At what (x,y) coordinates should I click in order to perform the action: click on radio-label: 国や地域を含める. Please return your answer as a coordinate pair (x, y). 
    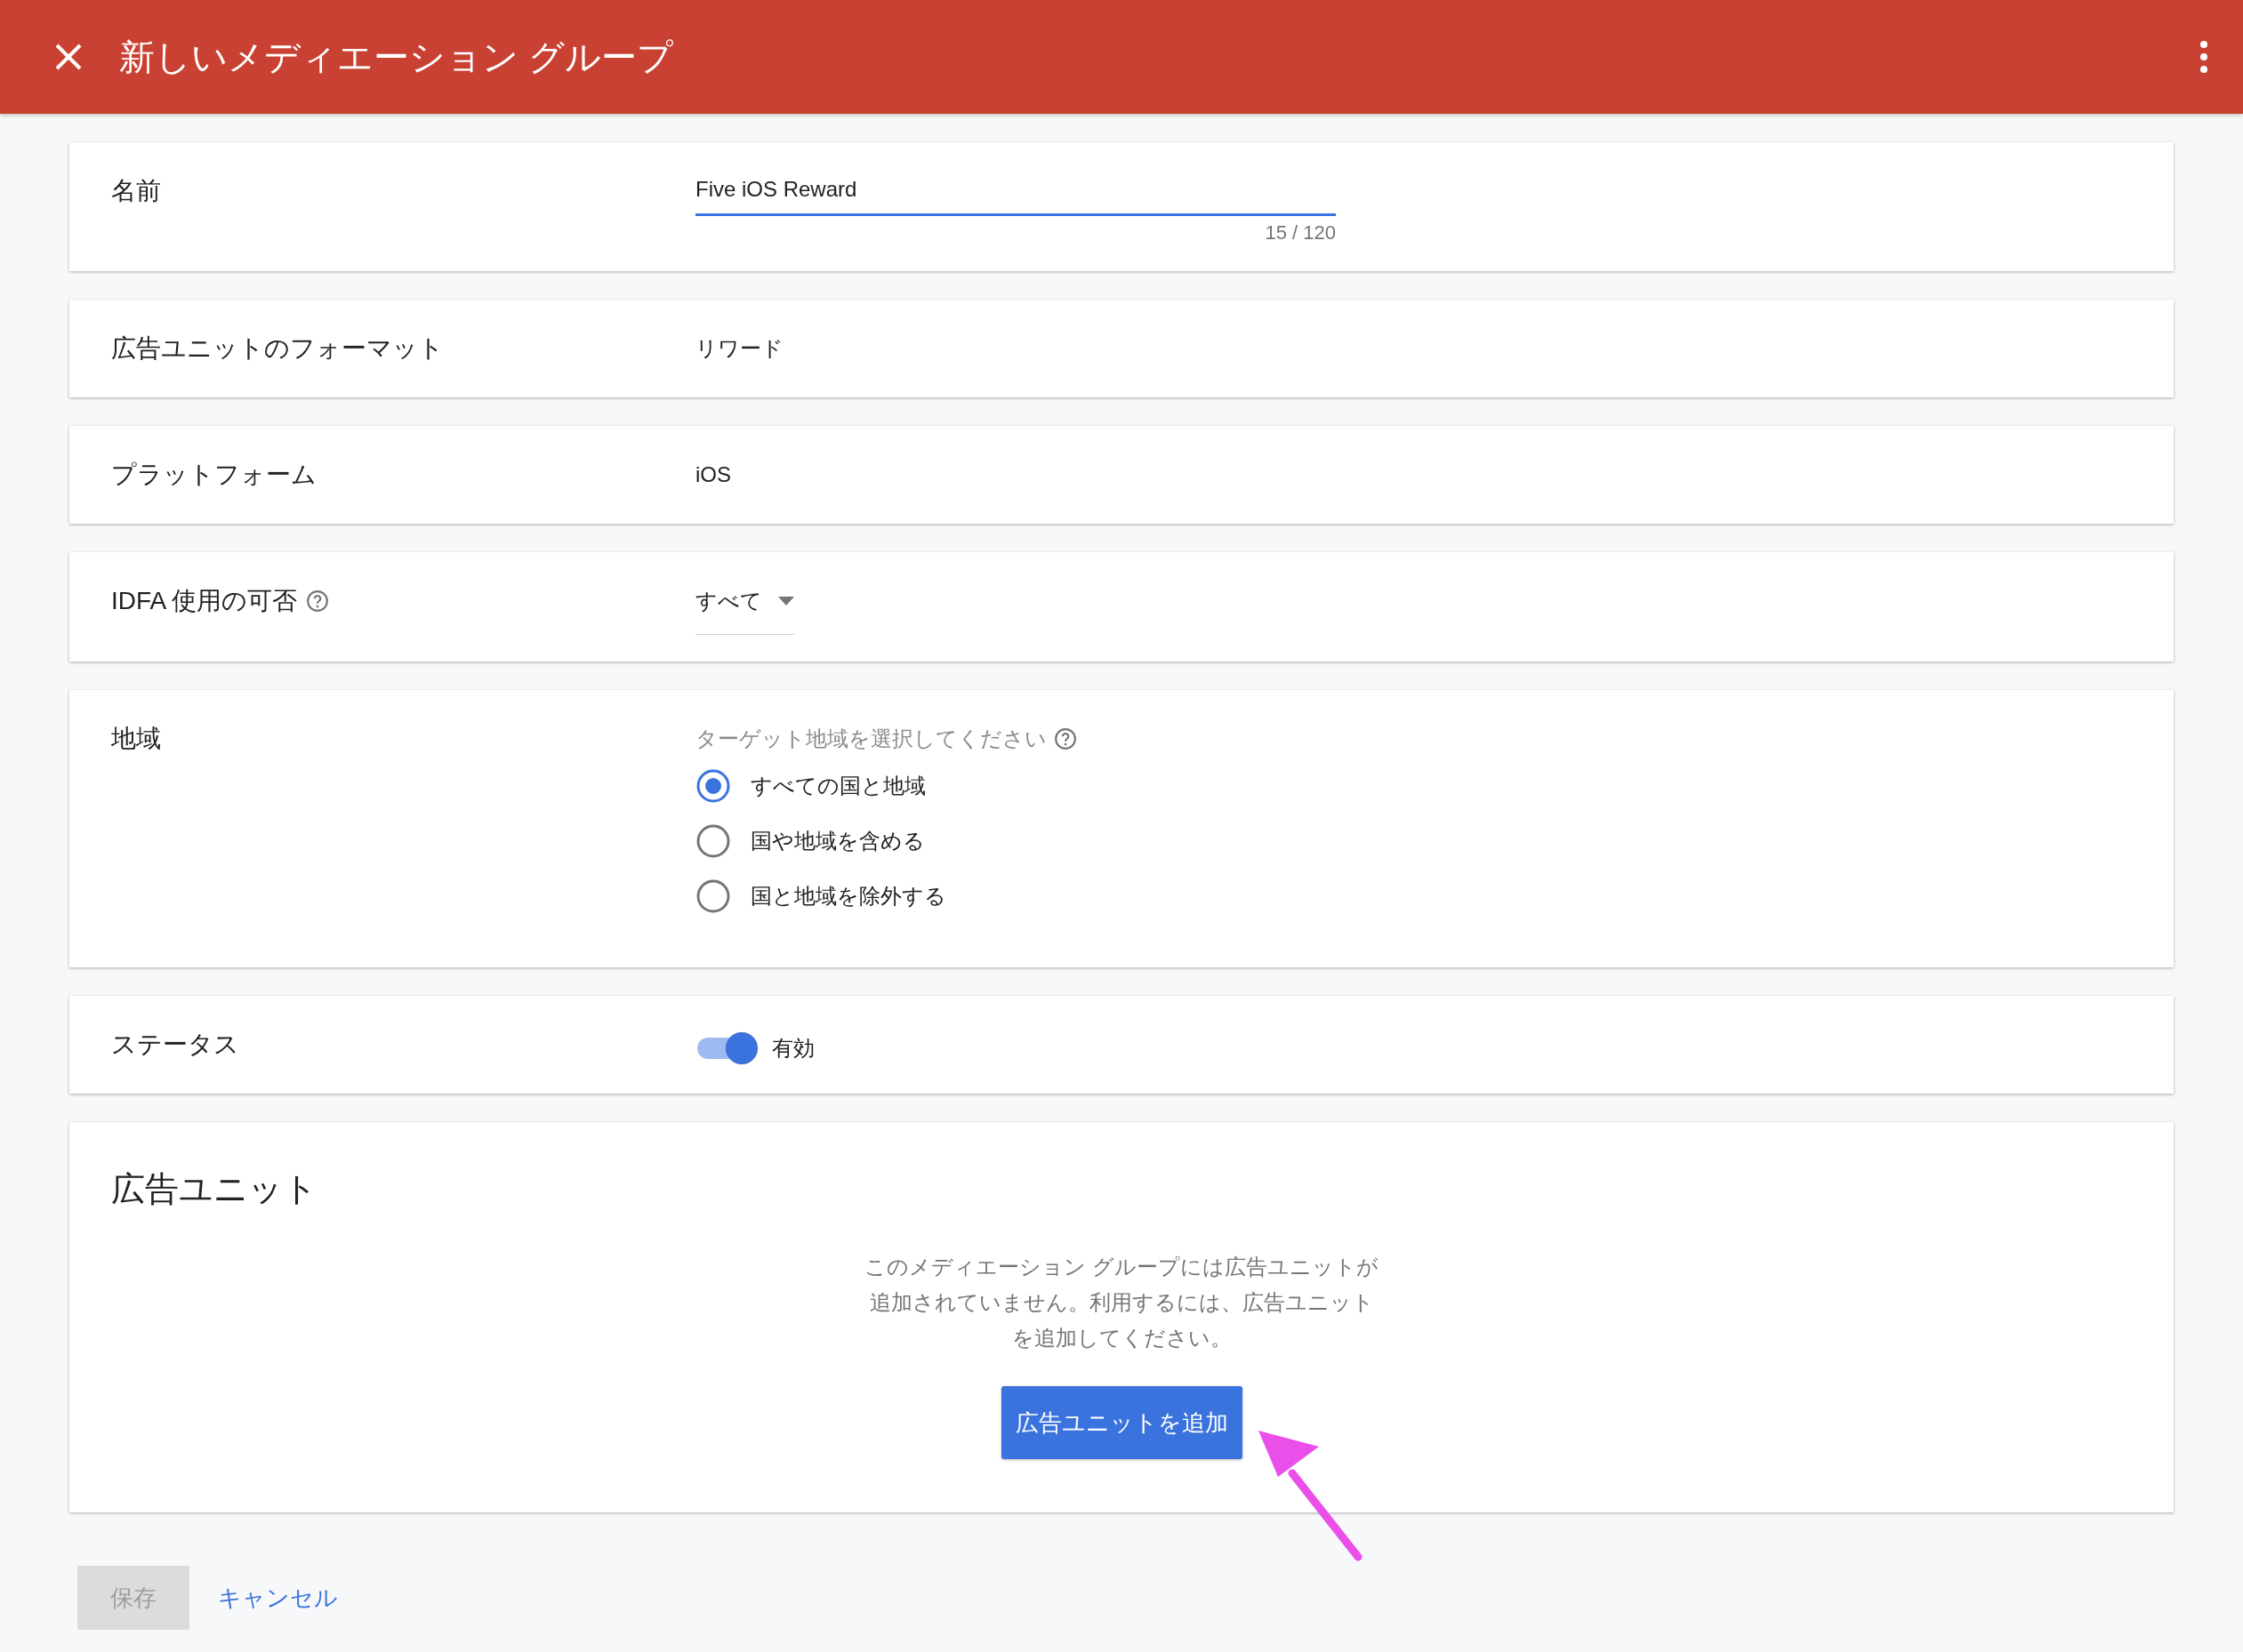
    Looking at the image, I should click on (838, 841).